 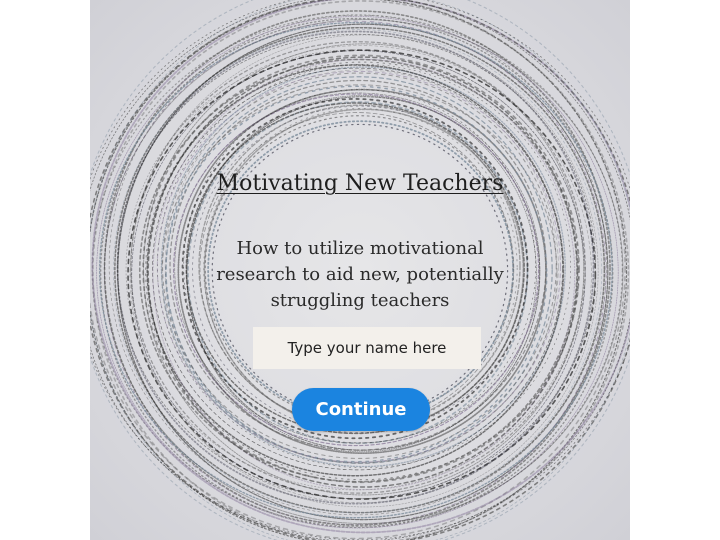 I want to click on slide-title: Motivating New Teachers, so click(x=360, y=183).